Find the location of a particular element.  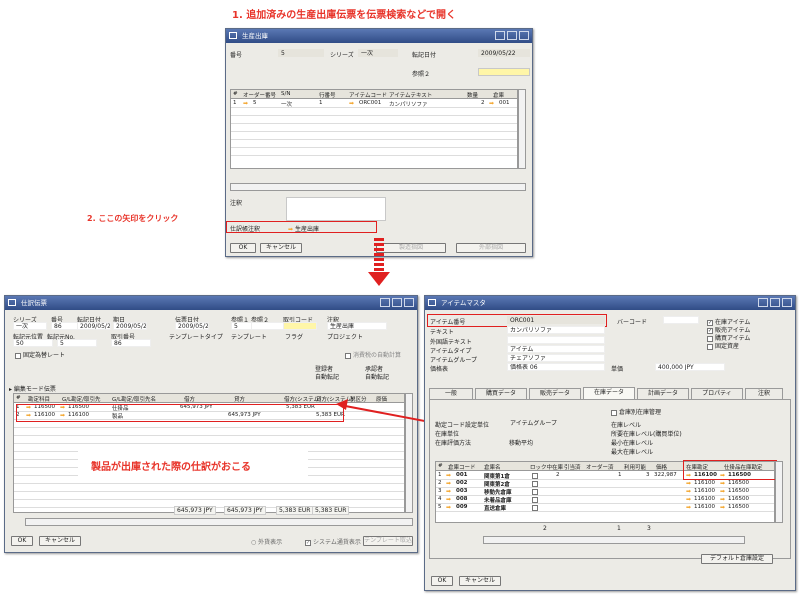

val-method-value: 移動平均 is located at coordinates (521, 443).